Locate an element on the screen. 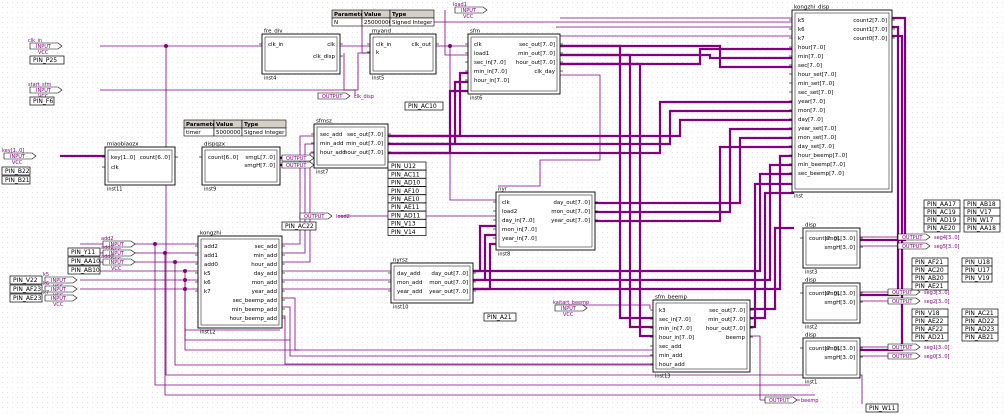 The height and width of the screenshot is (414, 1004). pin-assign-dispqzx: PIN_U12 is located at coordinates (403, 166).